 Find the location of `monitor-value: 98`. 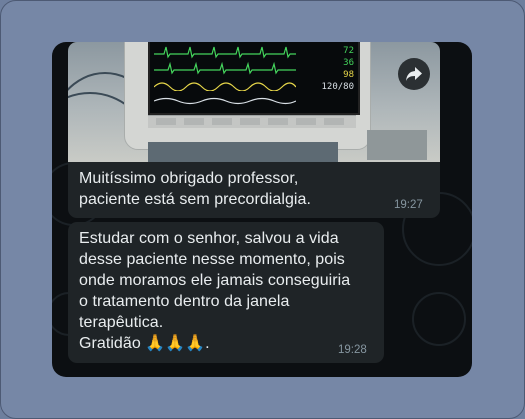

monitor-value: 98 is located at coordinates (348, 75).